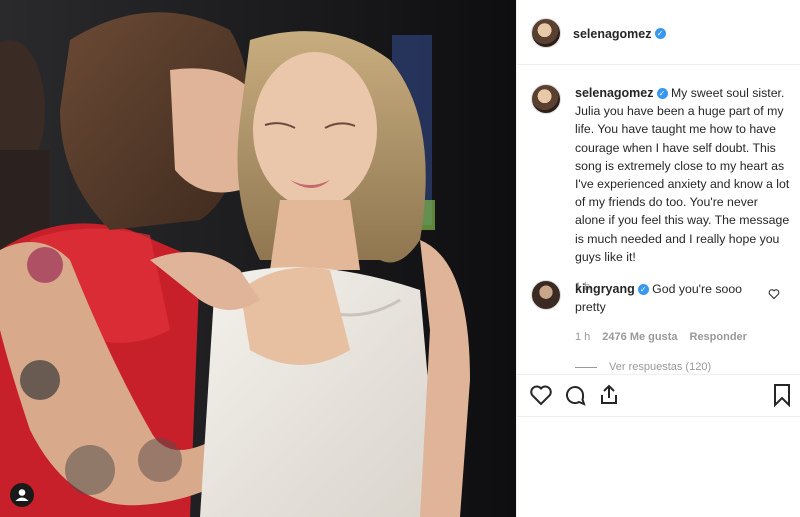 This screenshot has height=517, width=800. What do you see at coordinates (541, 395) in the screenshot?
I see `heart-icon` at bounding box center [541, 395].